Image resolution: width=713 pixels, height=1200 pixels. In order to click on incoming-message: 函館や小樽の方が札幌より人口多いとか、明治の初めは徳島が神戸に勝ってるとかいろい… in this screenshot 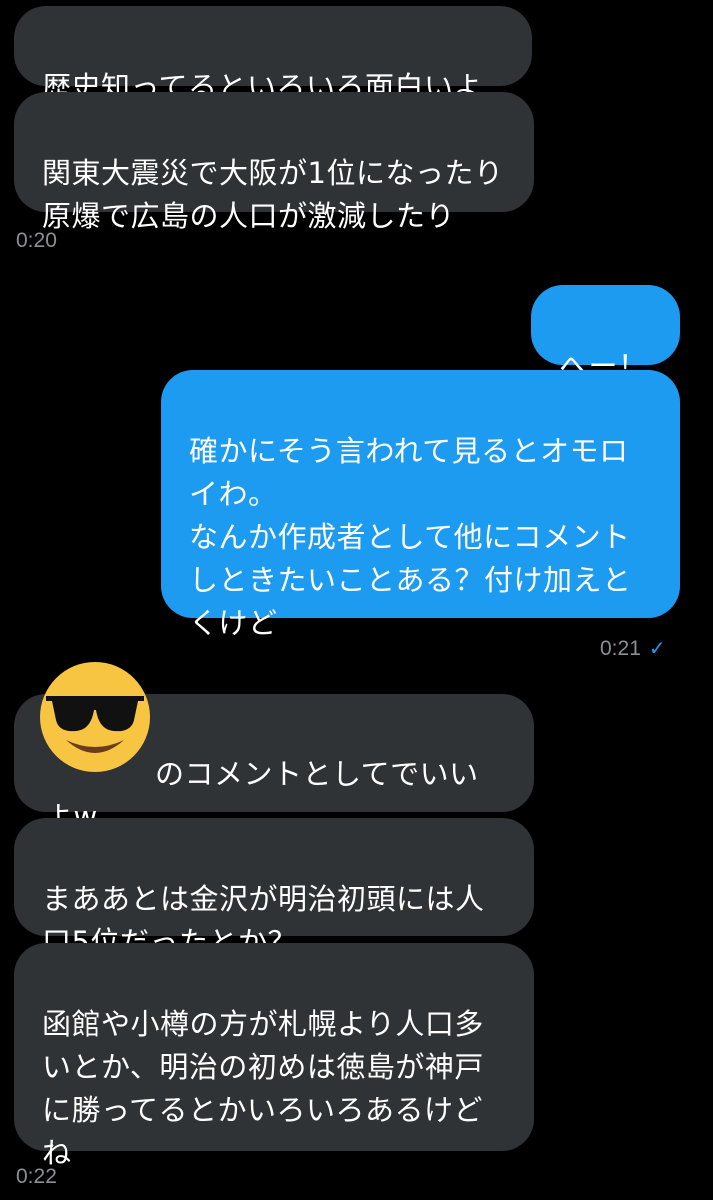, I will do `click(274, 1056)`.